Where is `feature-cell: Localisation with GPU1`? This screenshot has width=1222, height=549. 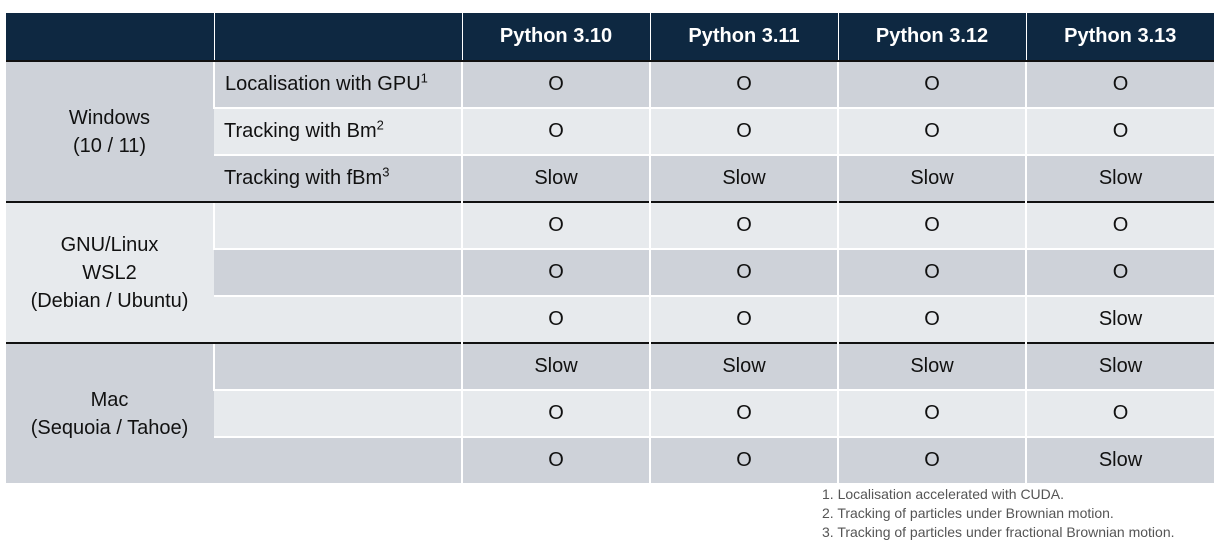
feature-cell: Localisation with GPU1 is located at coordinates (337, 84).